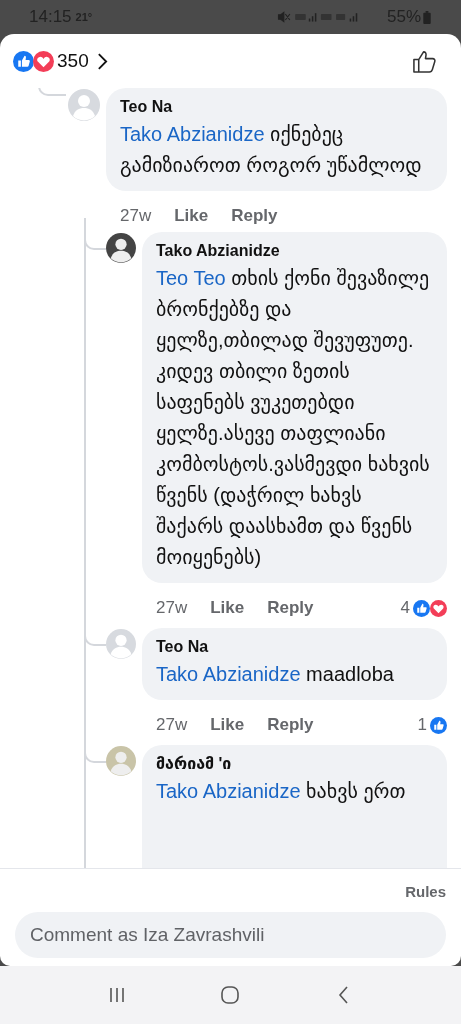 This screenshot has height=1024, width=461. What do you see at coordinates (73, 61) in the screenshot?
I see `reaction-count: 350` at bounding box center [73, 61].